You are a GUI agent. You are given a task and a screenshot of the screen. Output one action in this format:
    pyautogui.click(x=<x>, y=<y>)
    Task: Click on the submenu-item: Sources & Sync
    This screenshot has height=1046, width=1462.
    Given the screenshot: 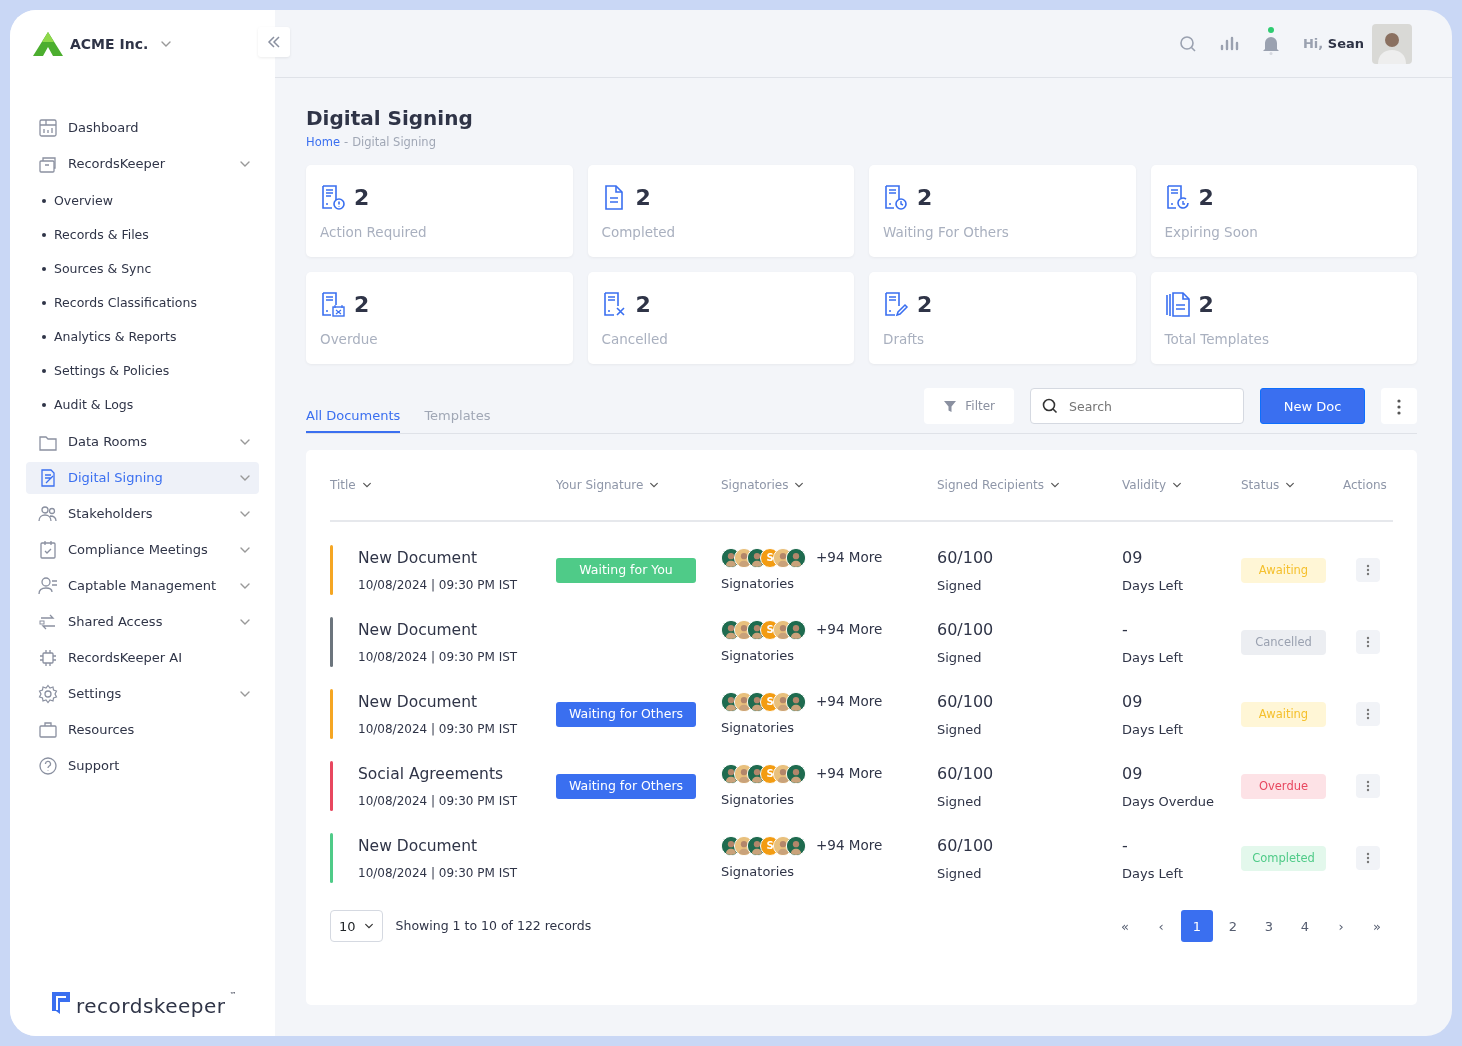 What is the action you would take?
    pyautogui.click(x=142, y=269)
    